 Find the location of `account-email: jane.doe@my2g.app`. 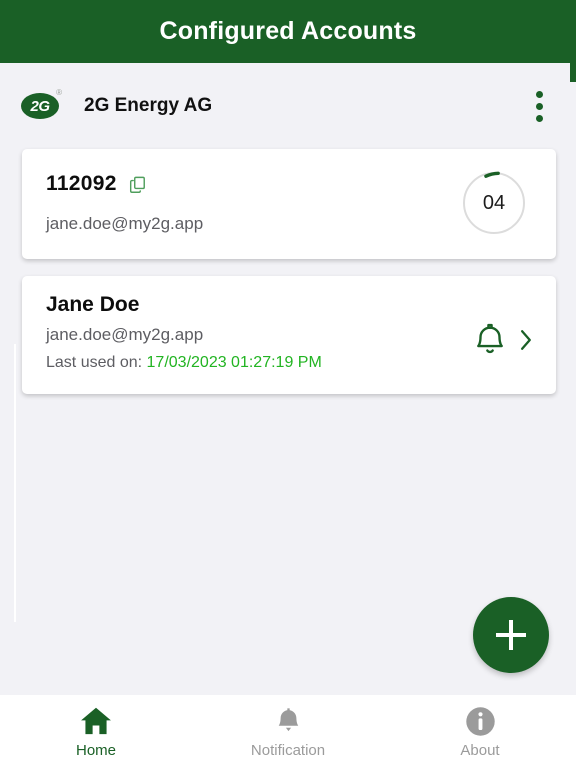

account-email: jane.doe@my2g.app is located at coordinates (125, 334).